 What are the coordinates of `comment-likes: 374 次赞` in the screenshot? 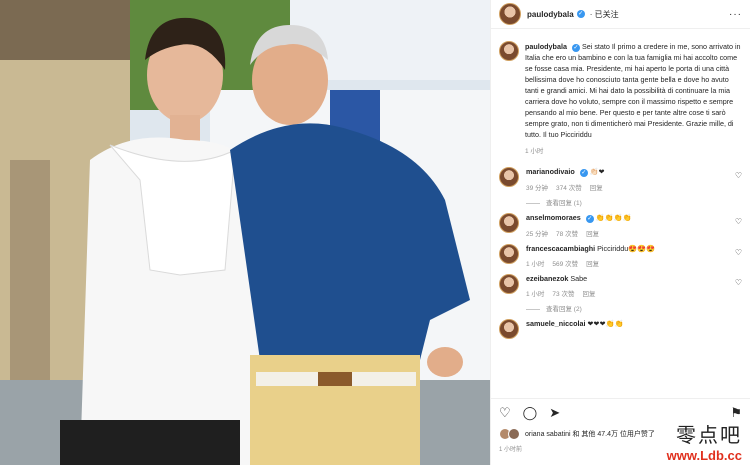 It's located at (569, 188).